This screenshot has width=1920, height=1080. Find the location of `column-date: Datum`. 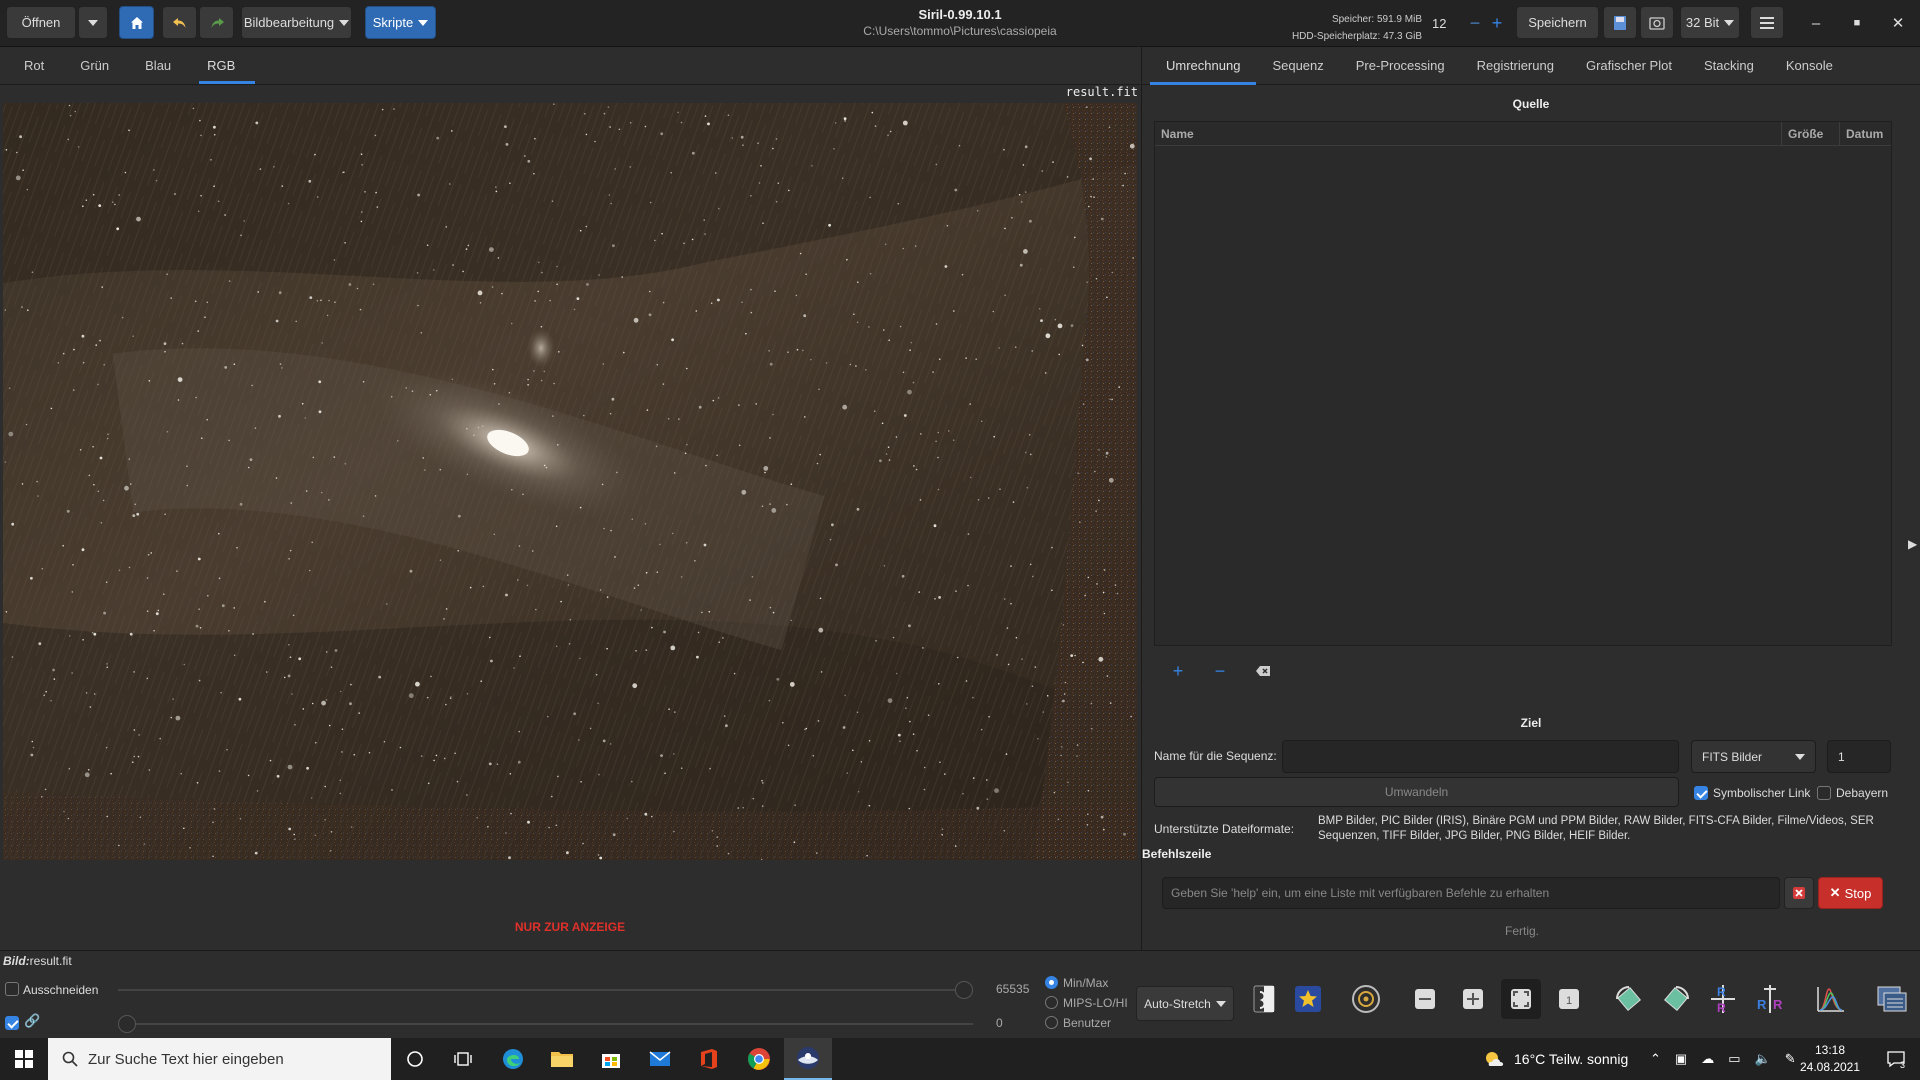

column-date: Datum is located at coordinates (1865, 133).